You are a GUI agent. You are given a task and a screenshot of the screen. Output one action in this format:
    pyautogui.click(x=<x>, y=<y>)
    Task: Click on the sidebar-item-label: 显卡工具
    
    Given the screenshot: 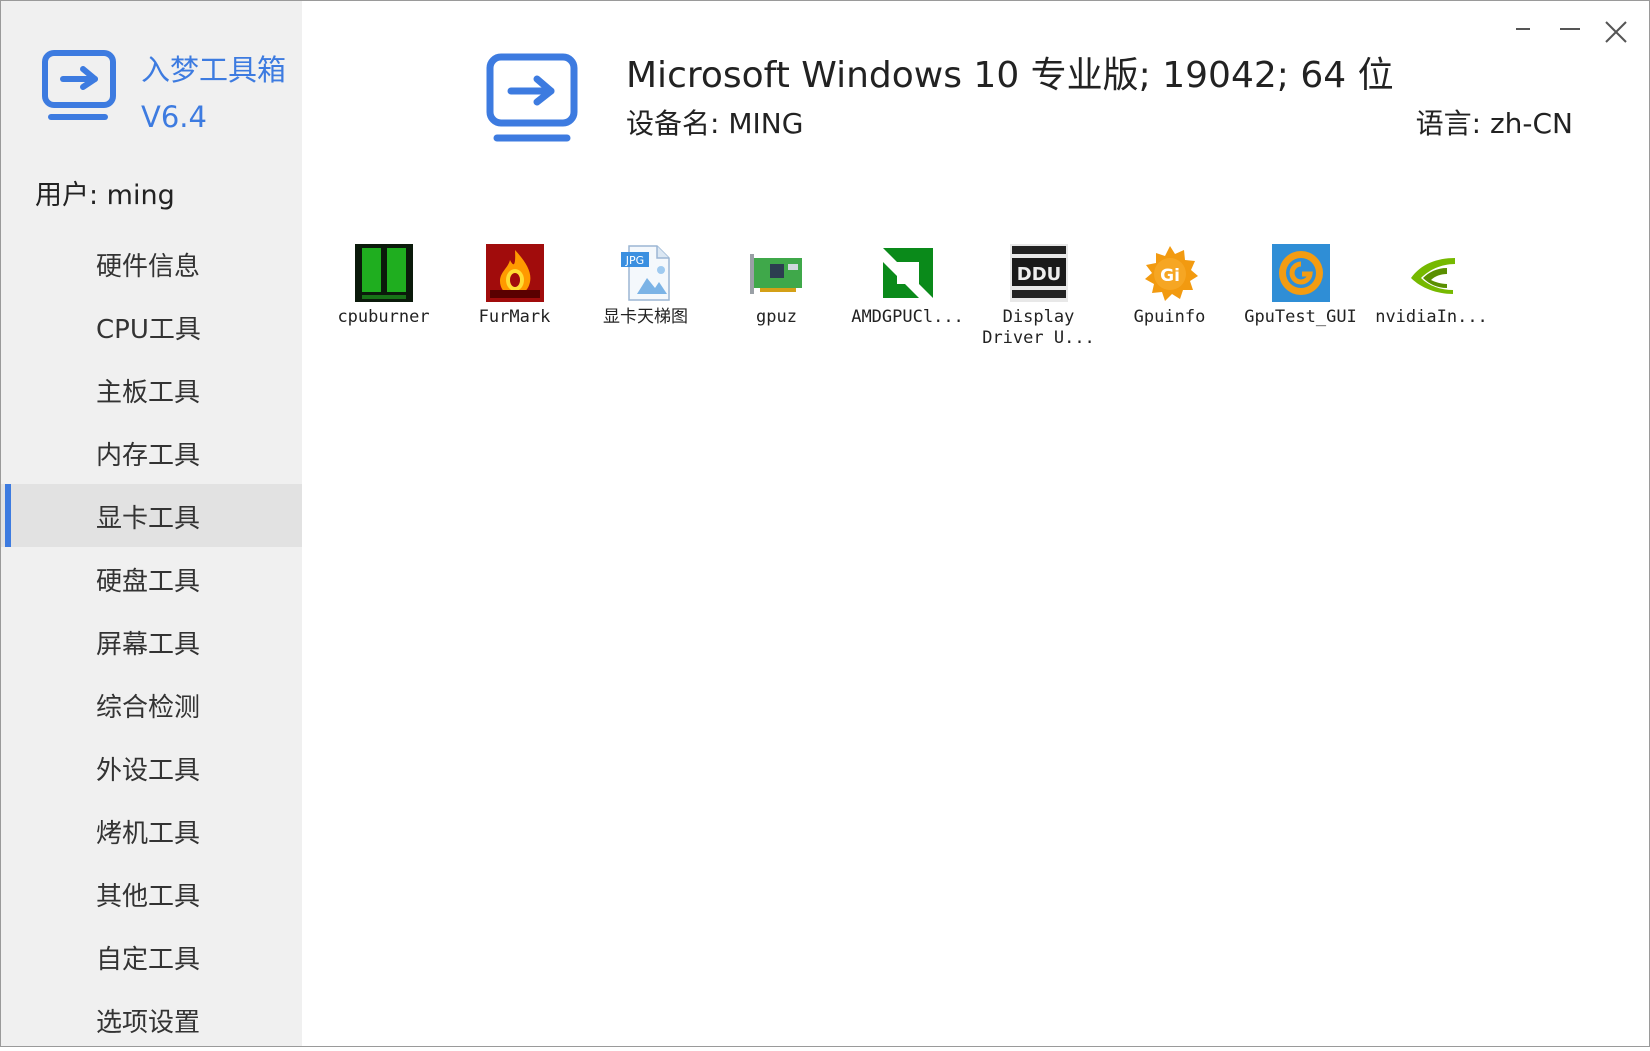 What is the action you would take?
    pyautogui.click(x=148, y=519)
    